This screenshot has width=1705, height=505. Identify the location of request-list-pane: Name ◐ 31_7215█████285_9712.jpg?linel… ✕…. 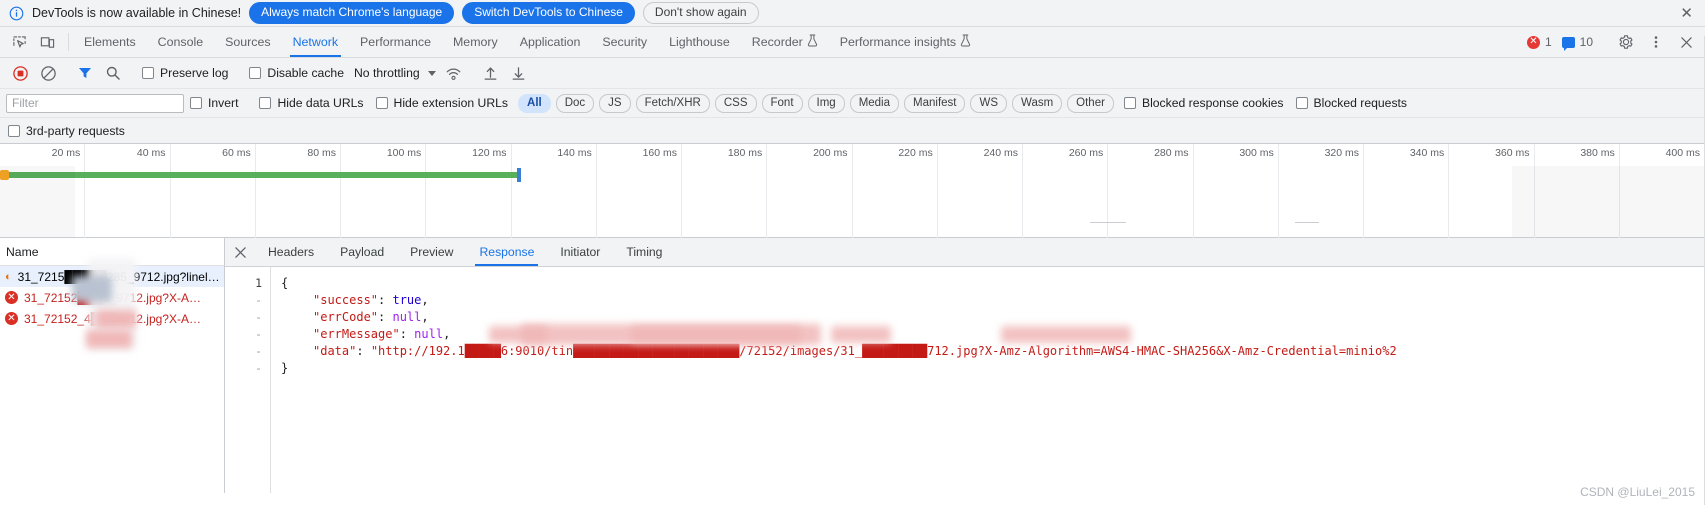
(112, 365).